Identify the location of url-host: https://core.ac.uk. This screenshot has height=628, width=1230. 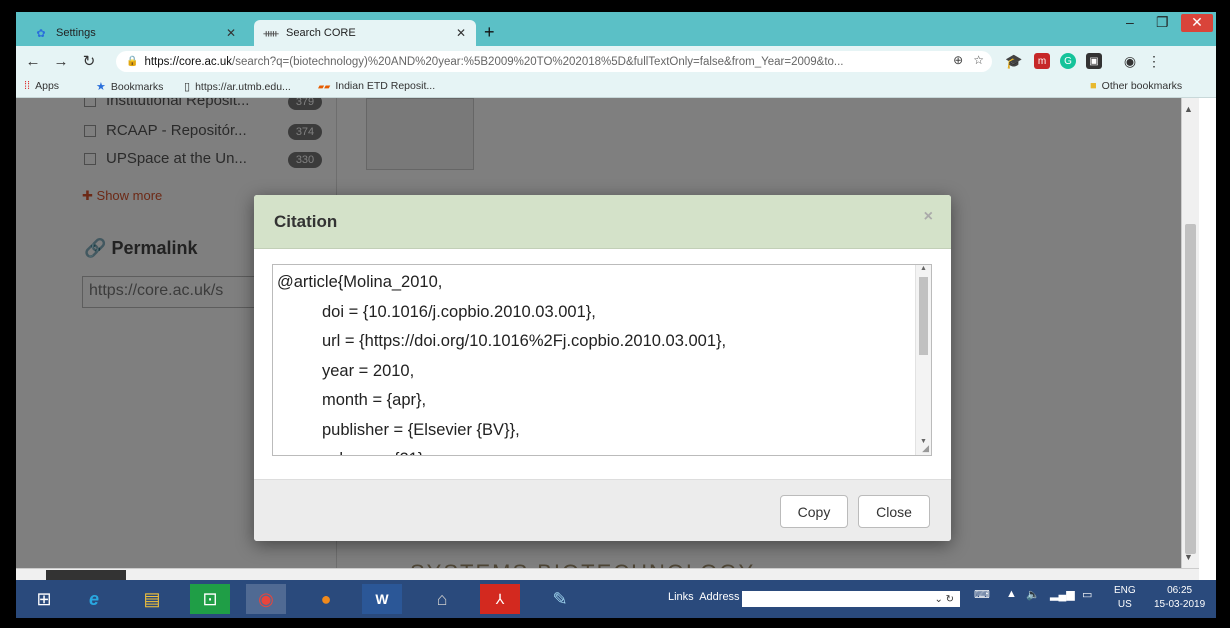
(188, 61).